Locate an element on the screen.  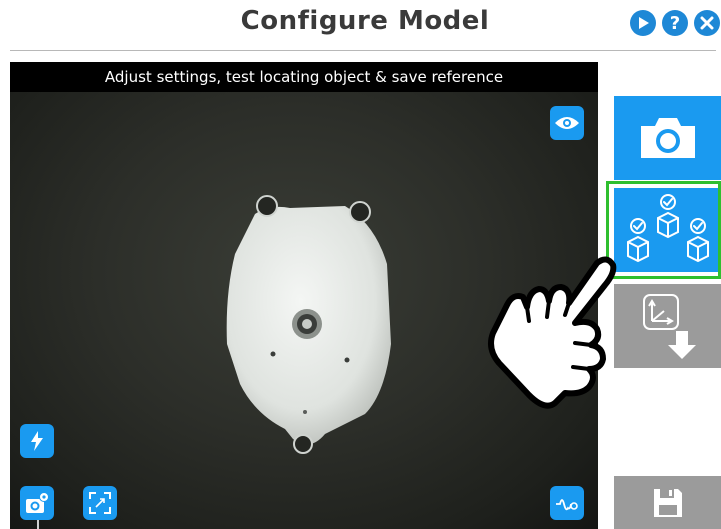
close-icon is located at coordinates (707, 23).